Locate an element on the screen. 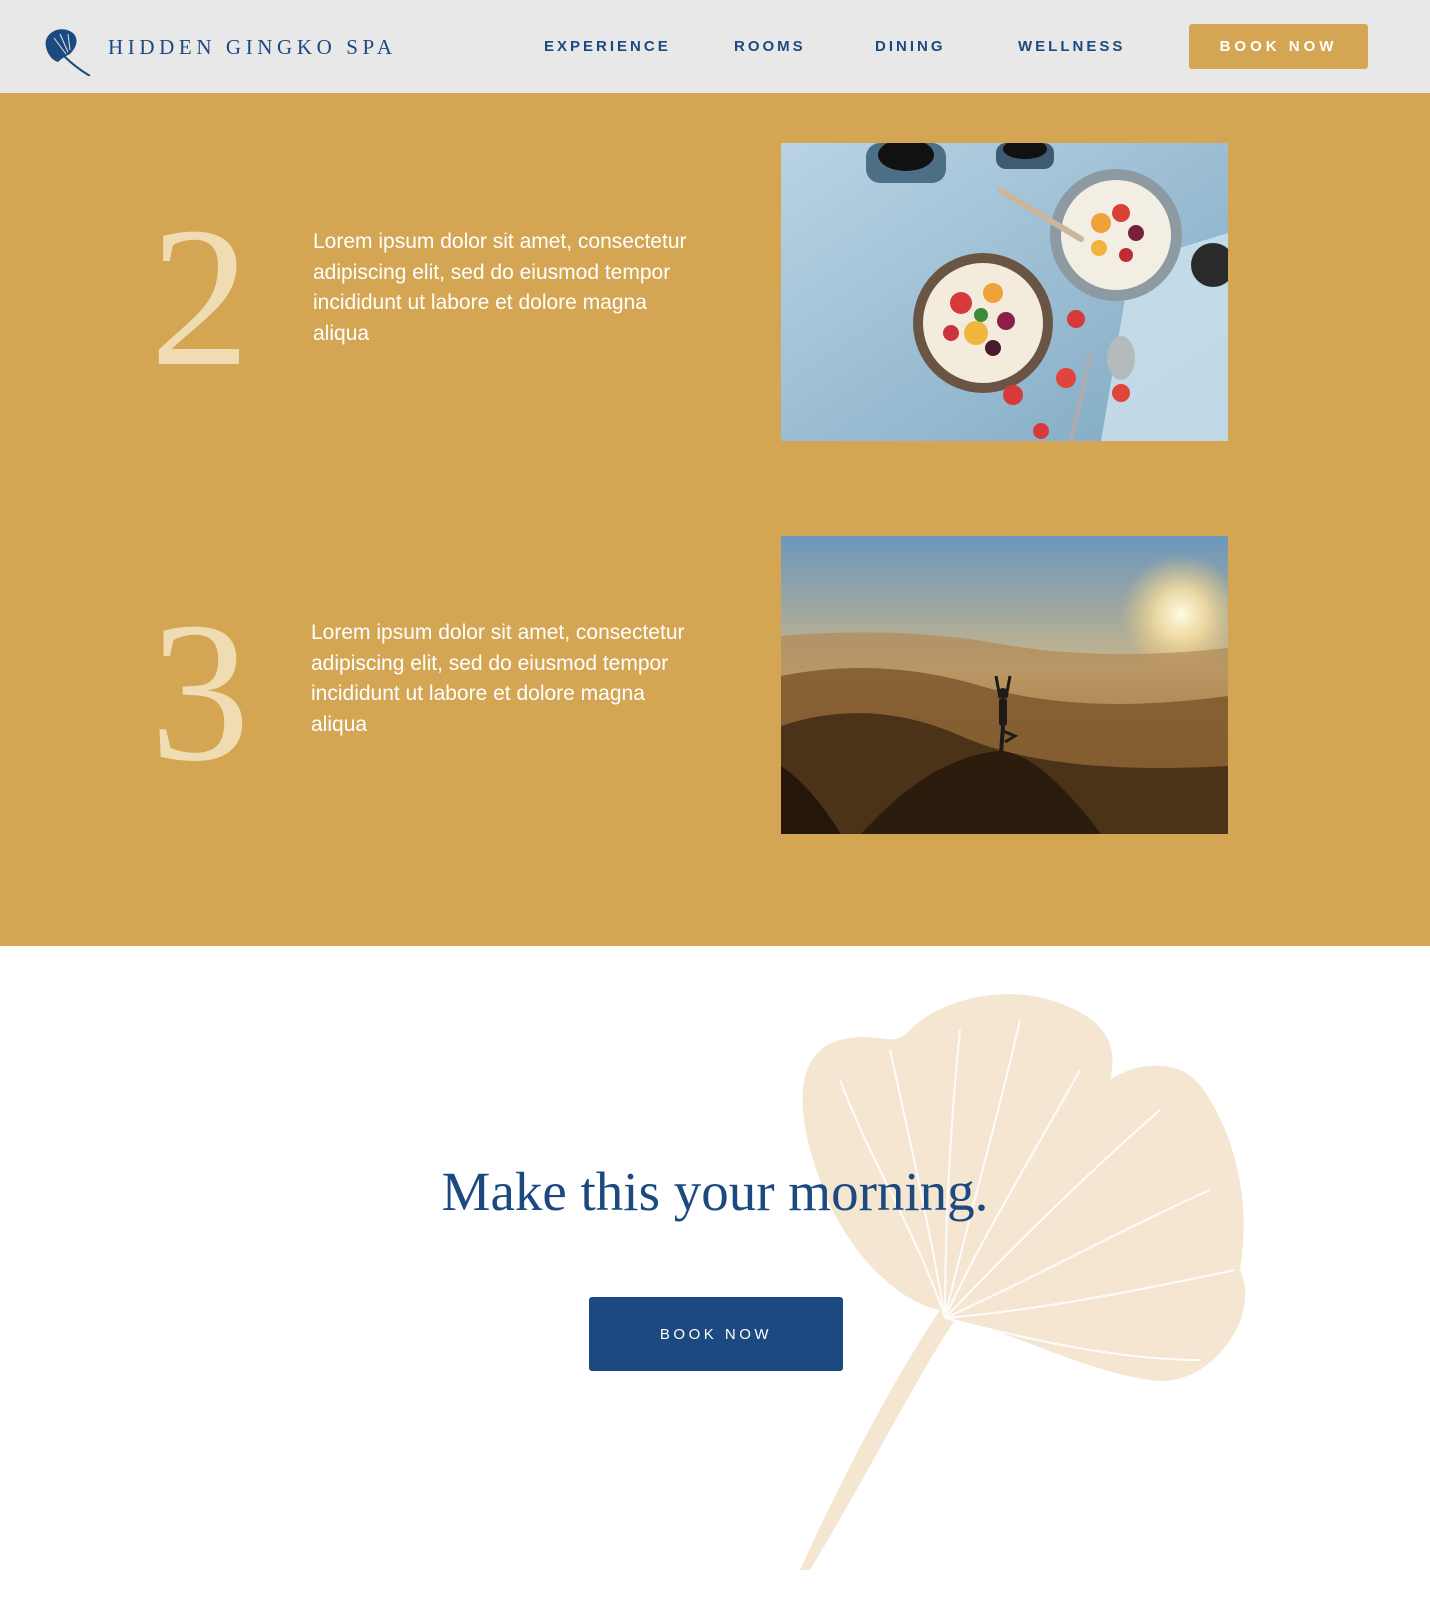  step-number: 2 is located at coordinates (200, 297).